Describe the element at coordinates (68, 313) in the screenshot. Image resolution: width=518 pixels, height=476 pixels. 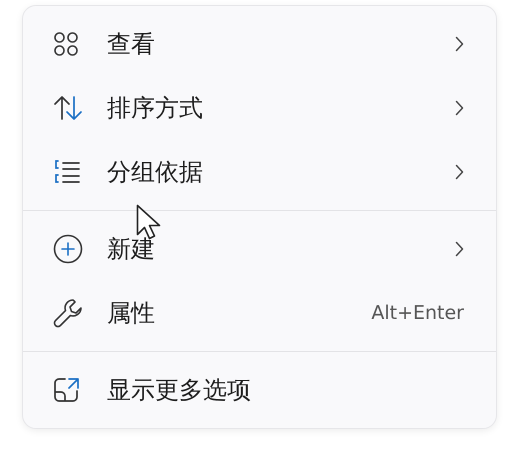
I see `wrench-icon` at that location.